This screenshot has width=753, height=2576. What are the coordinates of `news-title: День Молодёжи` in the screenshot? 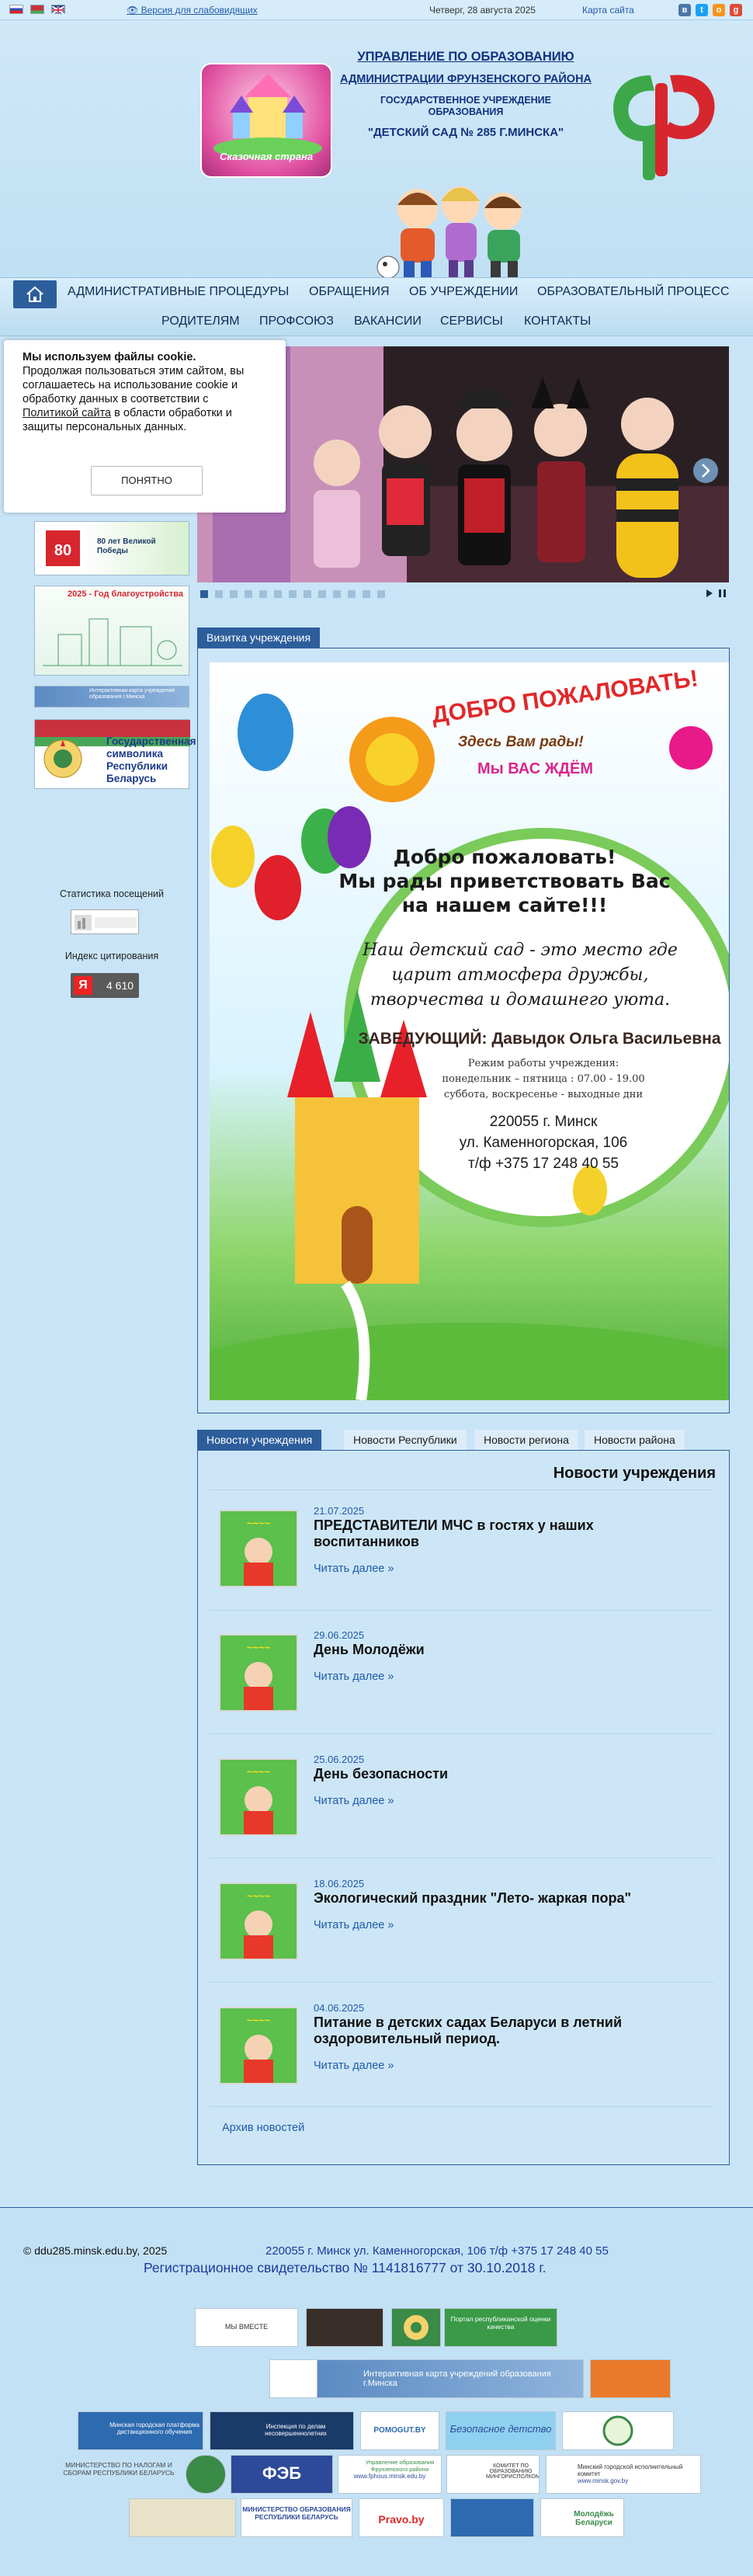 It's located at (492, 1650).